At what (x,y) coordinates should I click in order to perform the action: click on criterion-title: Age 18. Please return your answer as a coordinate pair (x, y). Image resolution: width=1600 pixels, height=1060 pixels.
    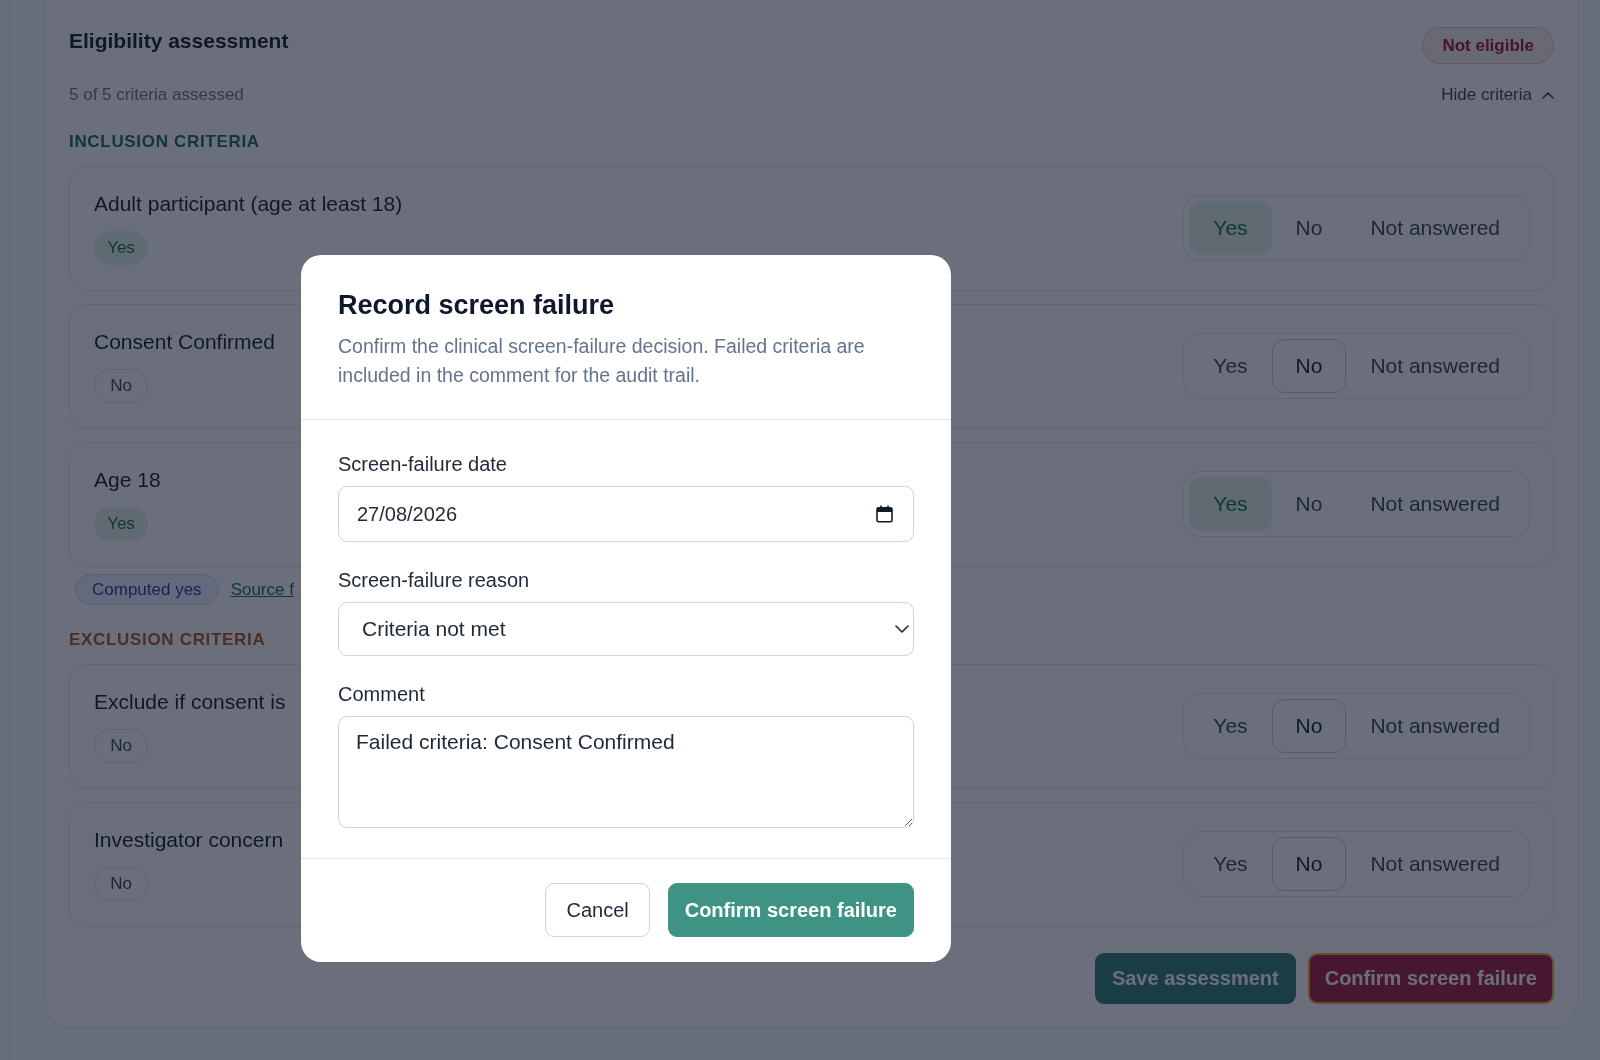
    Looking at the image, I should click on (127, 480).